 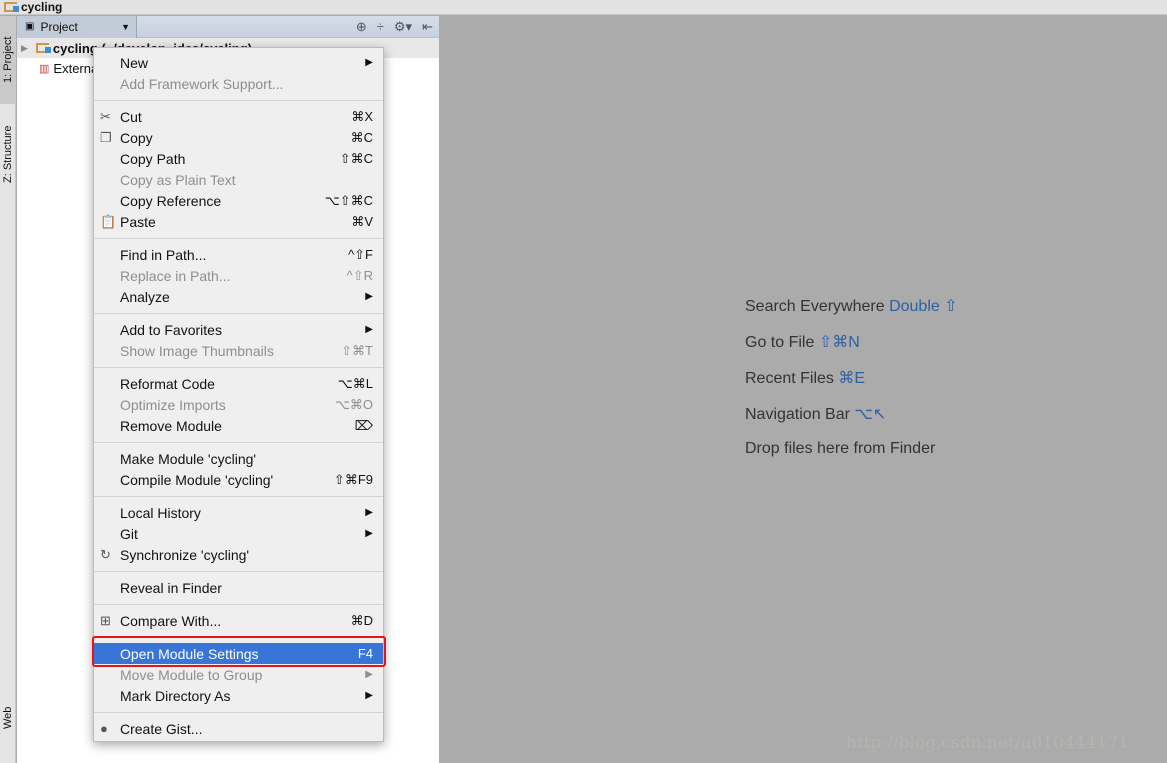 I want to click on menu-icon: 📋, so click(x=108, y=221).